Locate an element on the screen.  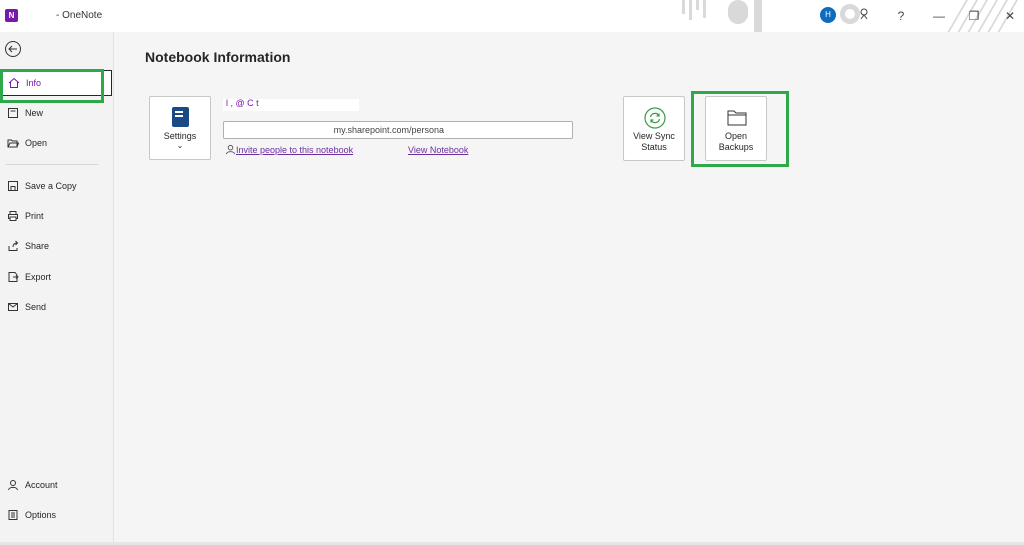
invite-person-icon is located at coordinates (230, 149).